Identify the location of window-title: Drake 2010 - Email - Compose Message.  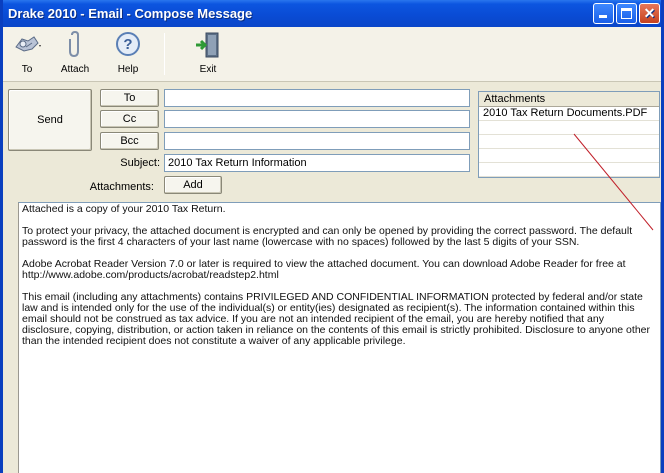
(130, 13).